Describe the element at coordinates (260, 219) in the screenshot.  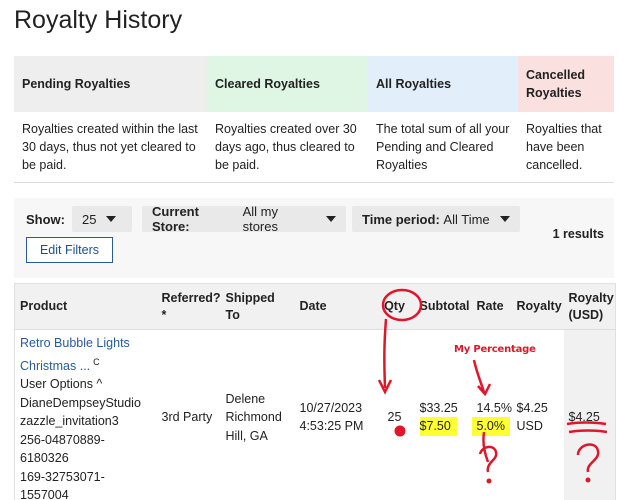
I see `store-select-value: All my stores` at that location.